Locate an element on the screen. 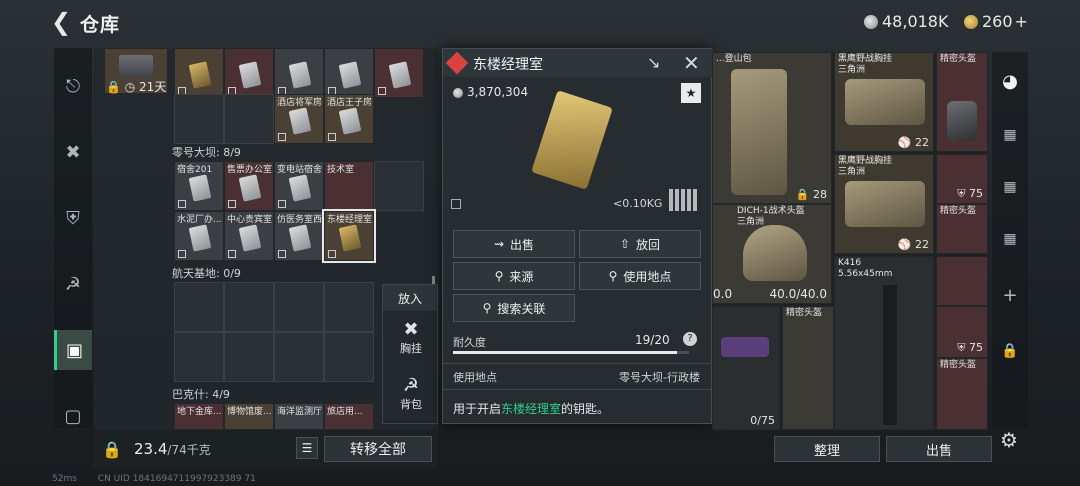 The height and width of the screenshot is (486, 1080). nav-toolbox-icon: ▢ is located at coordinates (73, 416).